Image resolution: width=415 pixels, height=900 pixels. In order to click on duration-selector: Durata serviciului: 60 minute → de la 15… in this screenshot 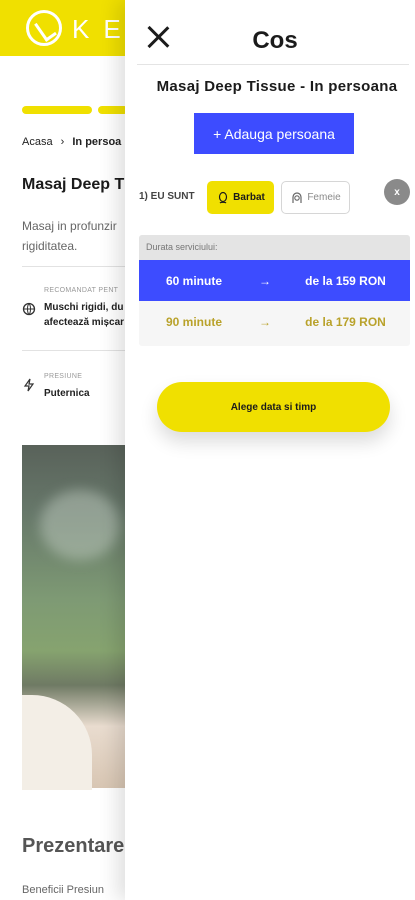, I will do `click(274, 290)`.